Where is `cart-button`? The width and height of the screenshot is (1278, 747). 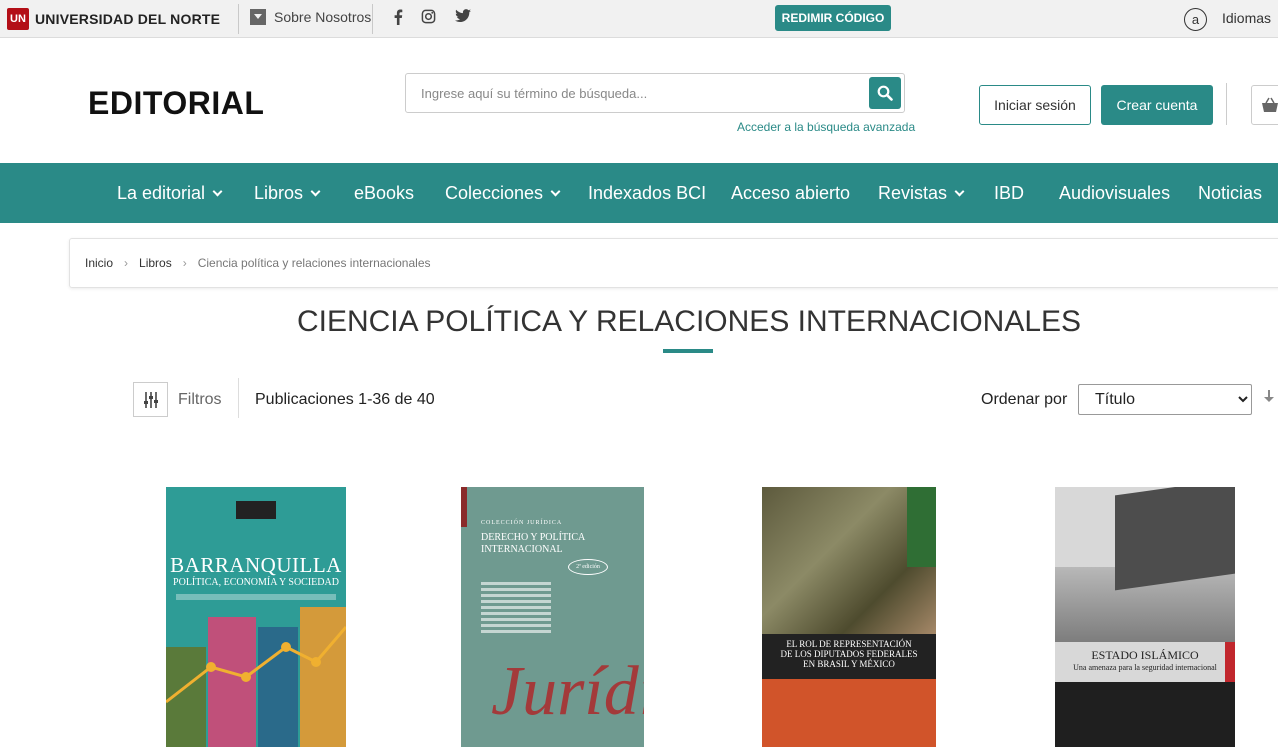 cart-button is located at coordinates (1264, 105).